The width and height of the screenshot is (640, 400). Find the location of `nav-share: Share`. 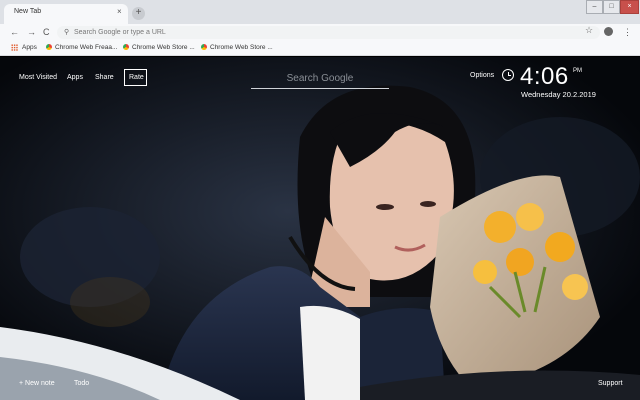

nav-share: Share is located at coordinates (104, 78).